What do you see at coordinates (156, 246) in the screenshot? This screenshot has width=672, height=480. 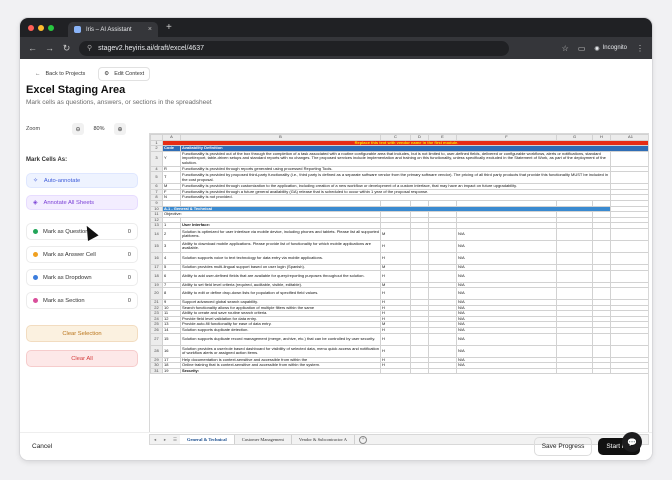 I see `row-number: 15` at bounding box center [156, 246].